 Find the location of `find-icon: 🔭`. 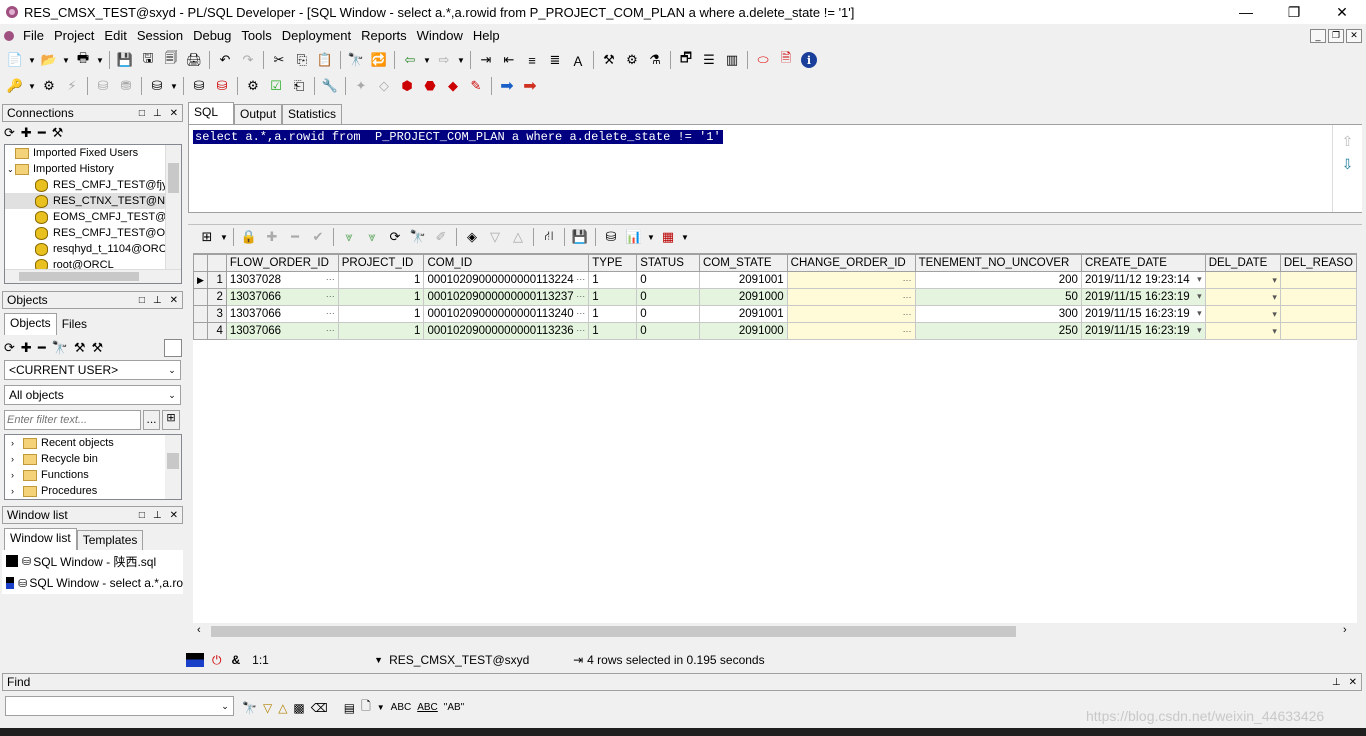

find-icon: 🔭 is located at coordinates (356, 60).